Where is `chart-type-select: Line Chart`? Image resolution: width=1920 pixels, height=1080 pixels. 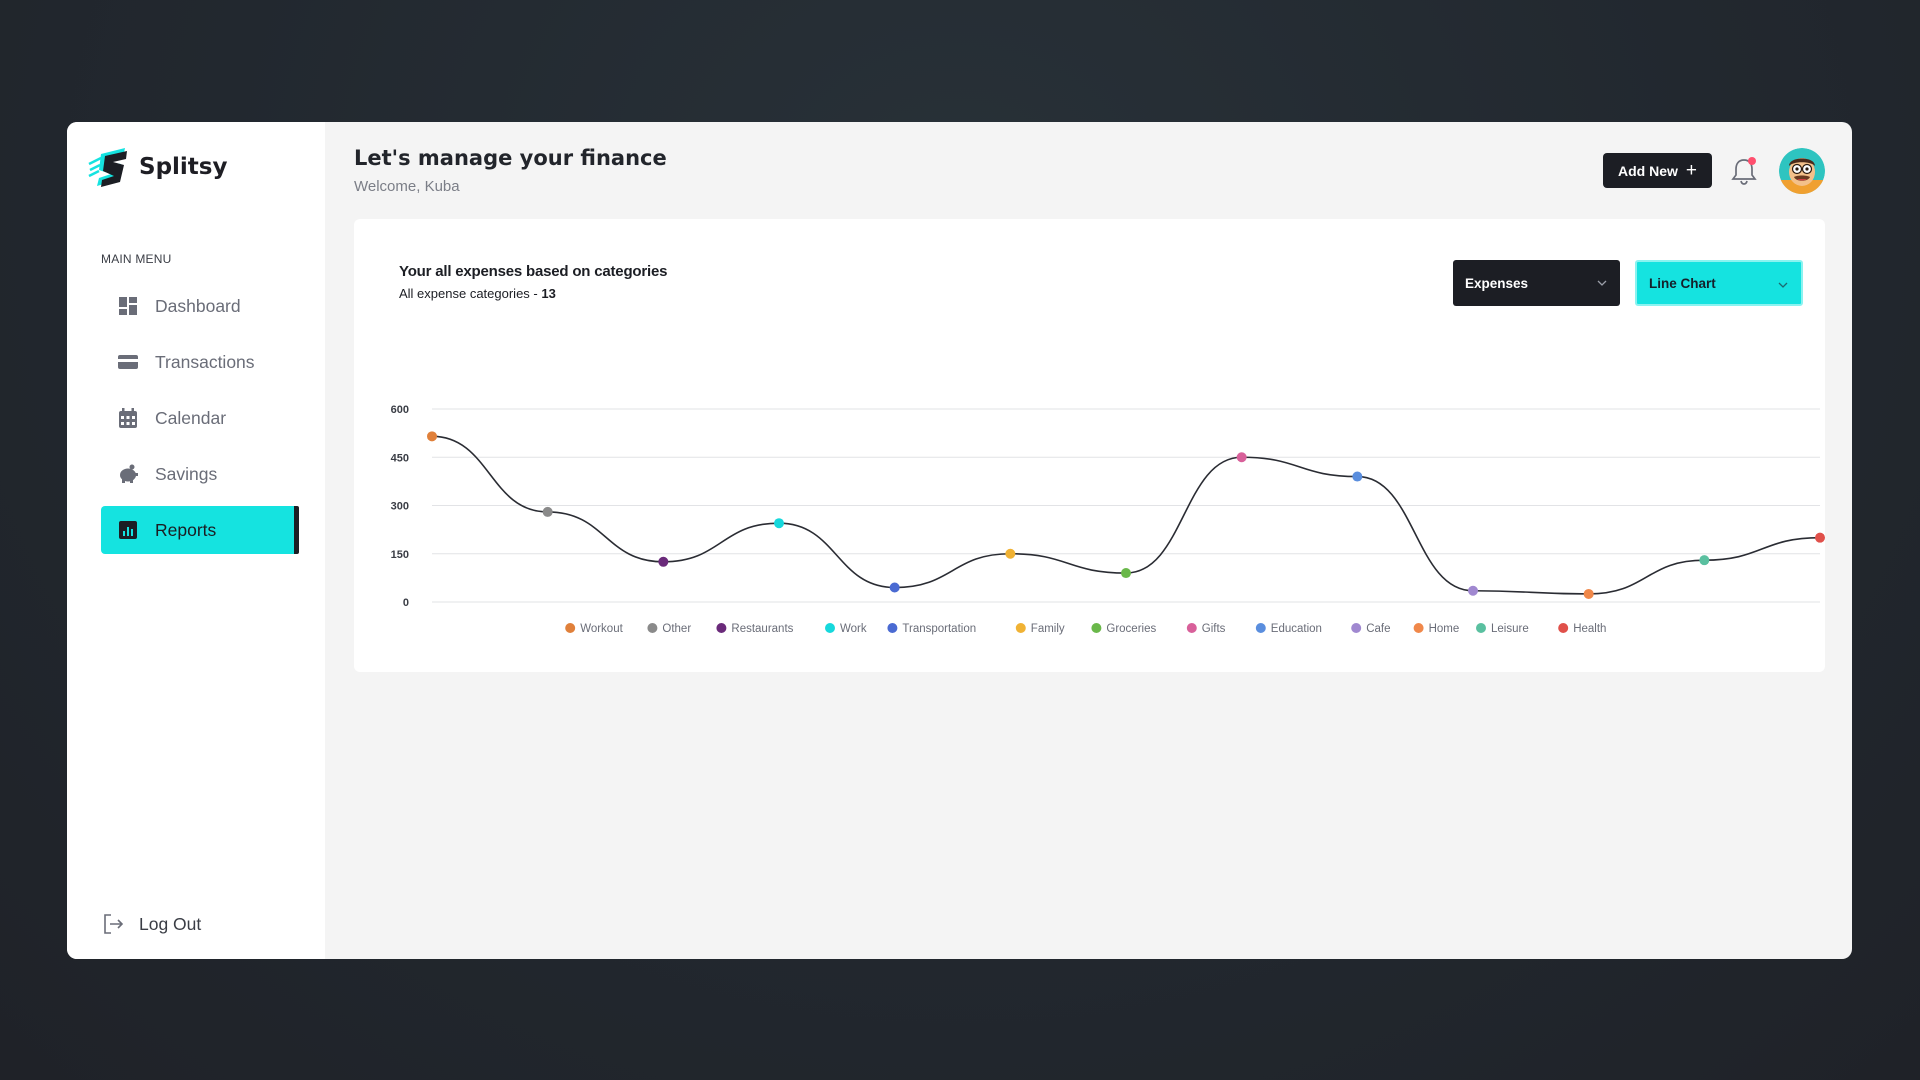
chart-type-select: Line Chart is located at coordinates (1719, 283).